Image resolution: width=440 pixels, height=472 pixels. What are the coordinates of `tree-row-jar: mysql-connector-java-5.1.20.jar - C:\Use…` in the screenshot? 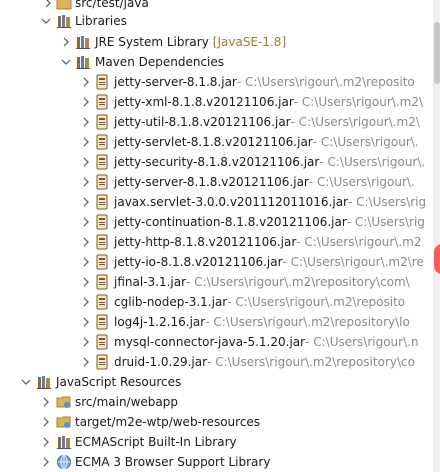 It's located at (220, 342).